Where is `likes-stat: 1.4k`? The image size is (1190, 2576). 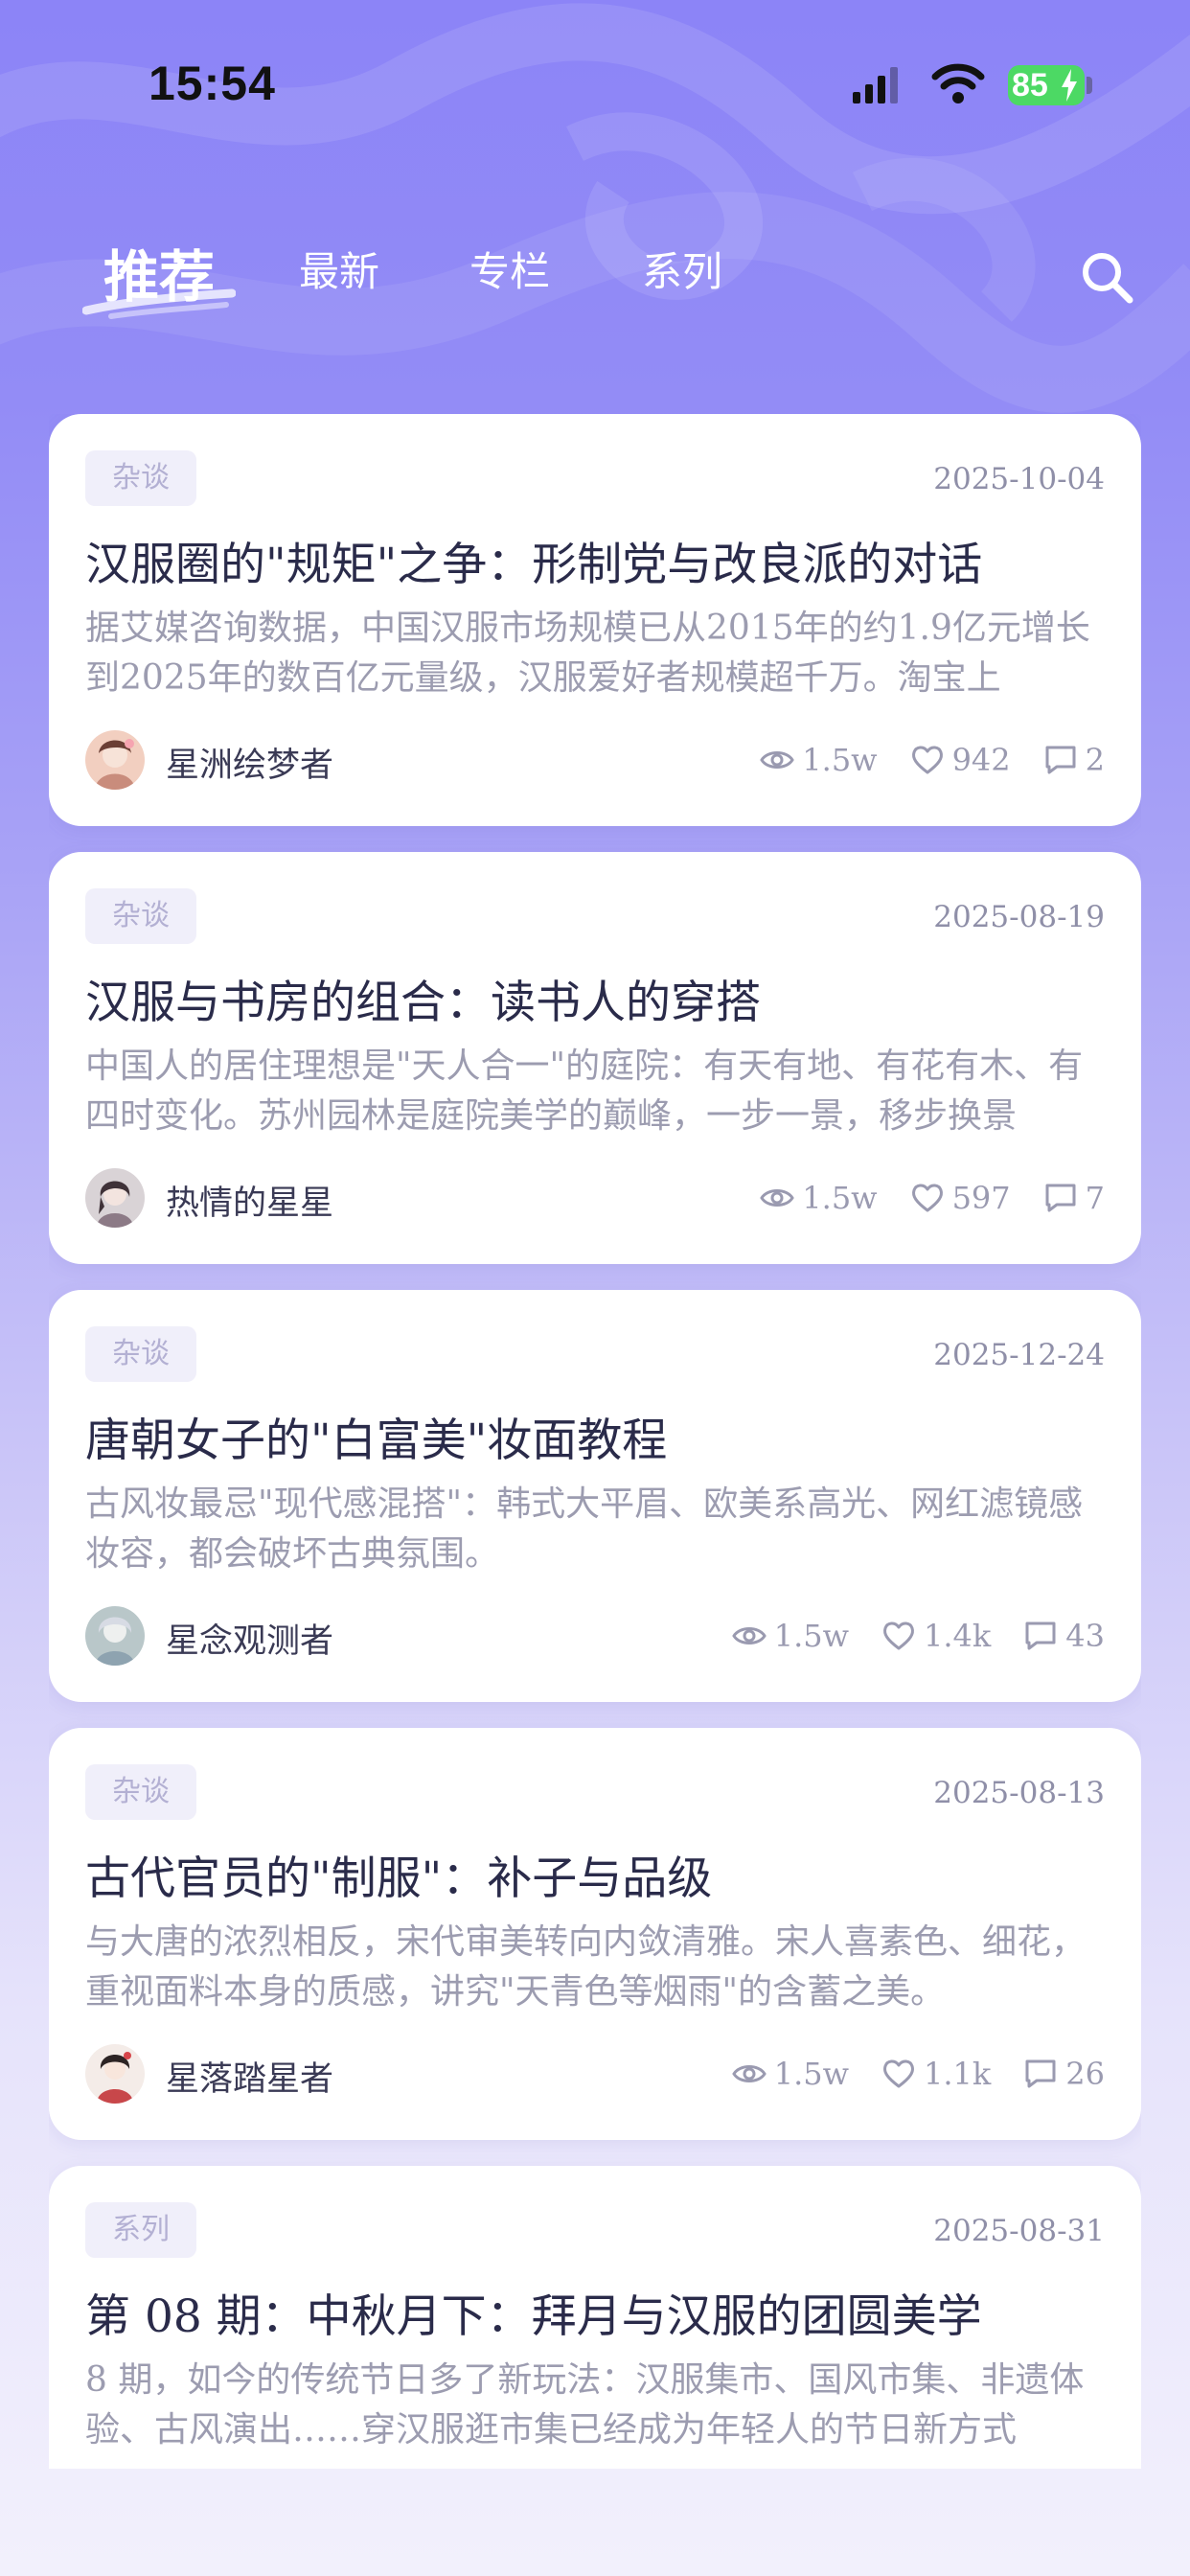 likes-stat: 1.4k is located at coordinates (936, 1636).